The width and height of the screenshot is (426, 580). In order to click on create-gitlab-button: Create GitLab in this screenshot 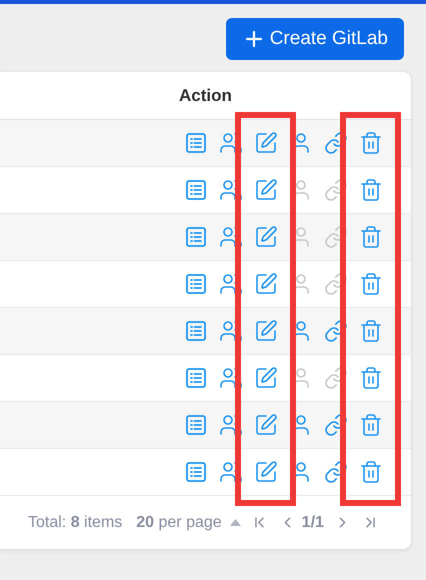, I will do `click(315, 39)`.